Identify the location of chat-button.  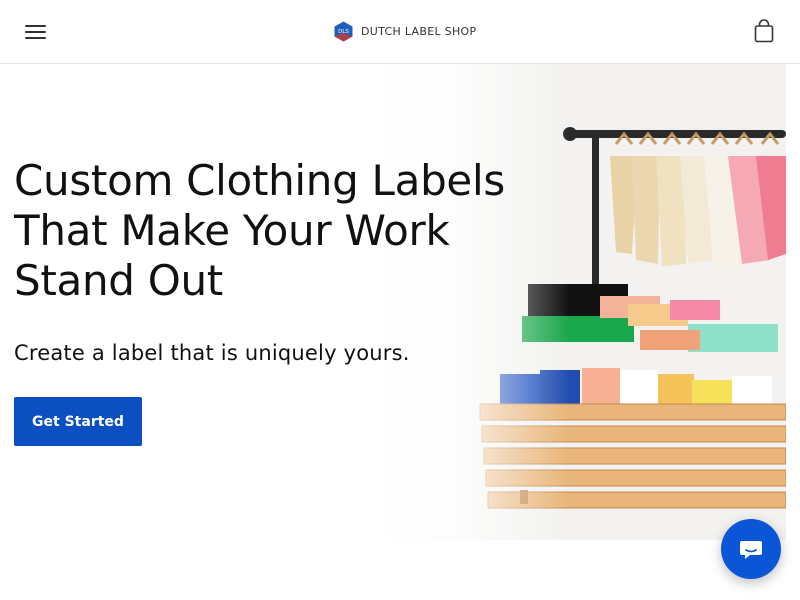
(751, 549).